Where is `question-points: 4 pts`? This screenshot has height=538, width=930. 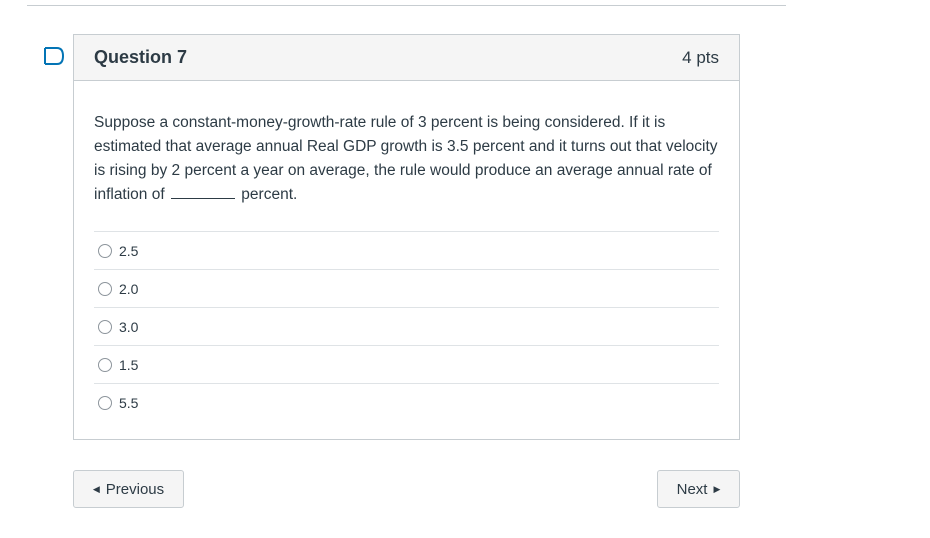
question-points: 4 pts is located at coordinates (700, 57).